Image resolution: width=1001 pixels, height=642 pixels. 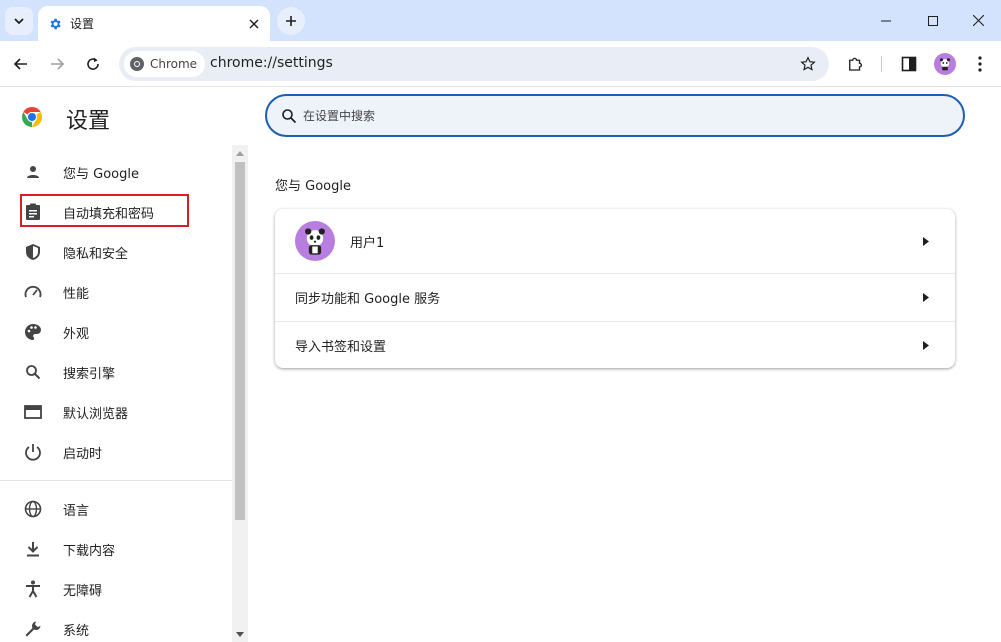 I want to click on sidebar-item-label: 外观, so click(x=76, y=334).